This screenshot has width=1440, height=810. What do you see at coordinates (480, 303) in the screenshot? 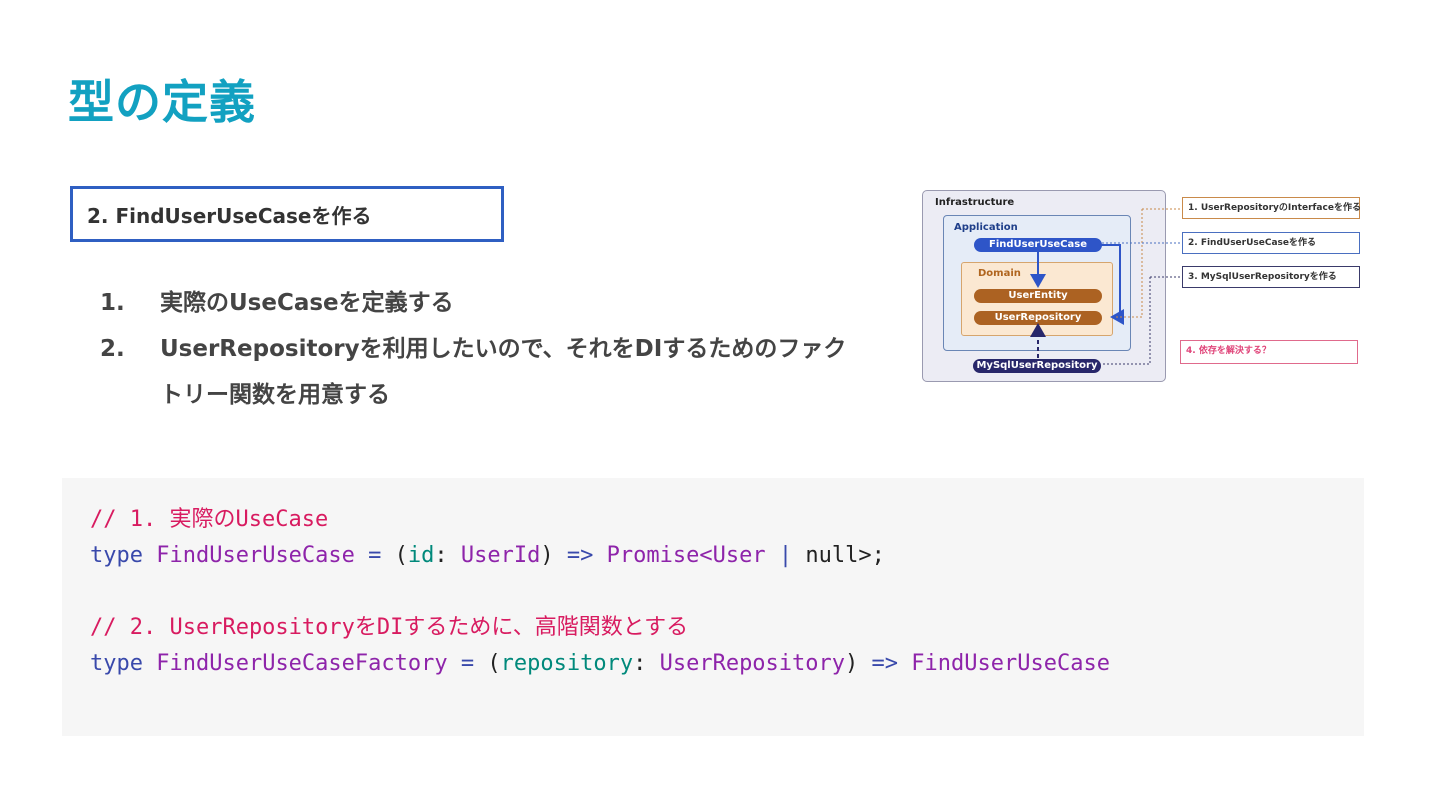
I see `step-item: 1. 実際のUseCaseを定義する` at bounding box center [480, 303].